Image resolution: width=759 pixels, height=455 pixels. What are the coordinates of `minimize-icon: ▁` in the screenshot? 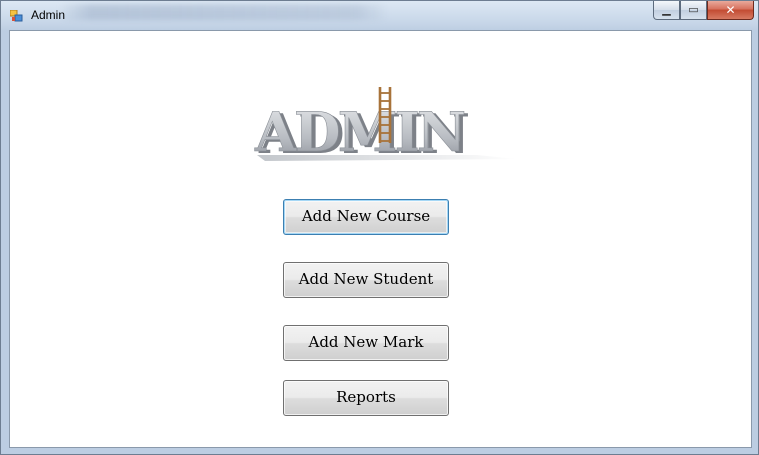 It's located at (666, 9).